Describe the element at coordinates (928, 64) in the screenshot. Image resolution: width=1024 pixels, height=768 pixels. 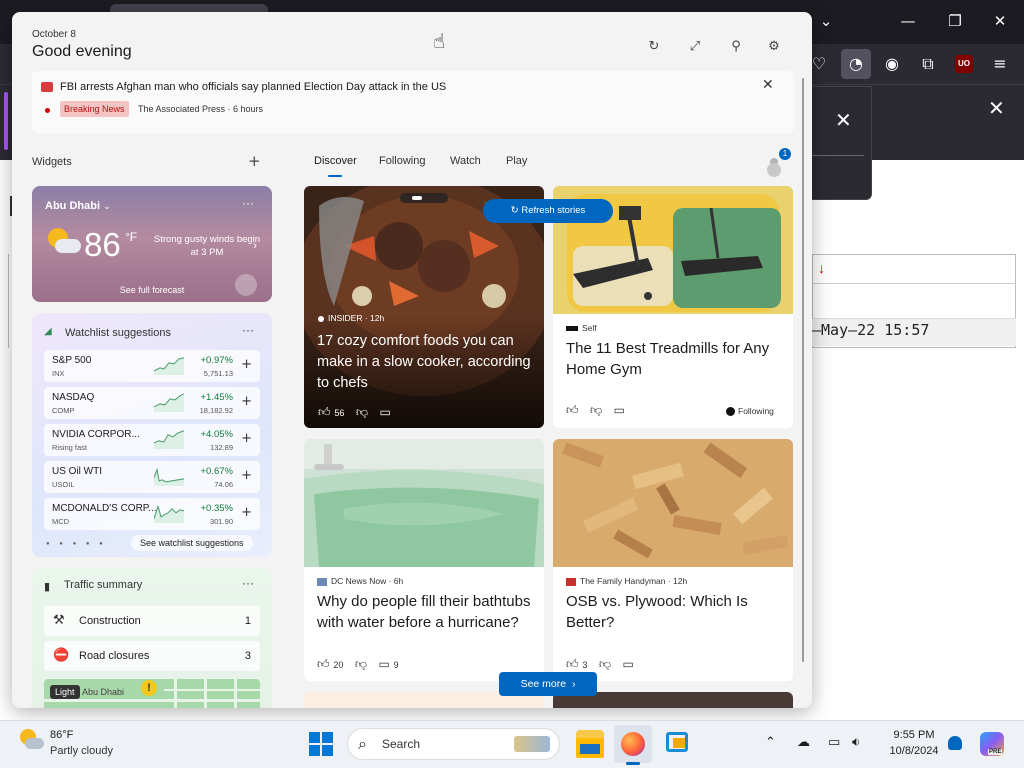
I see `extensions-icon: ⧉` at that location.